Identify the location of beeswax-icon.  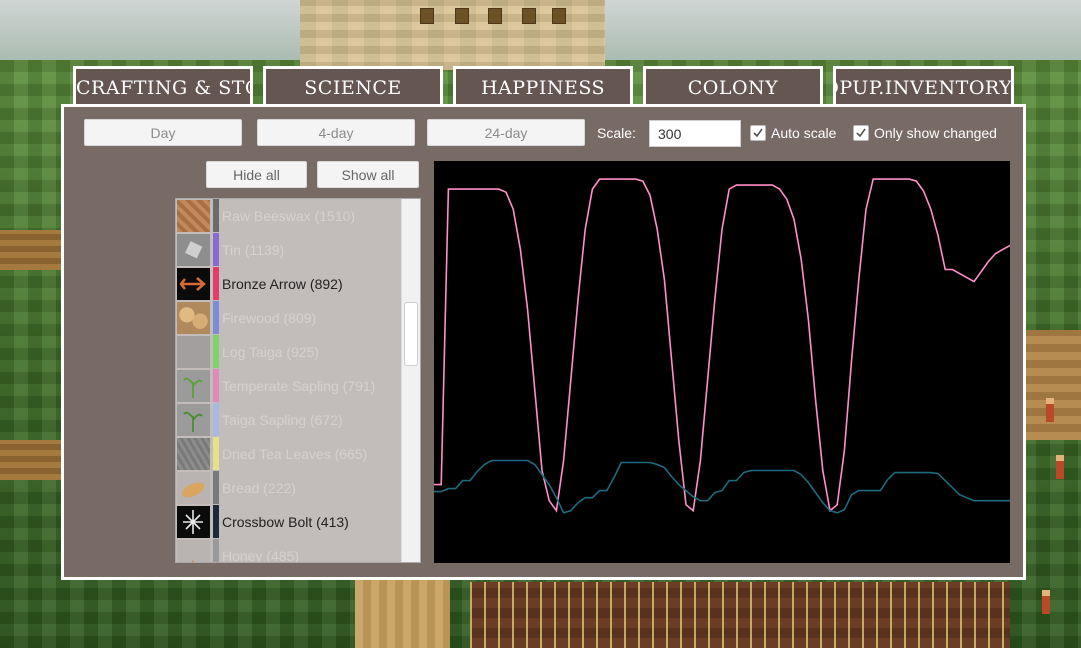
(193, 216).